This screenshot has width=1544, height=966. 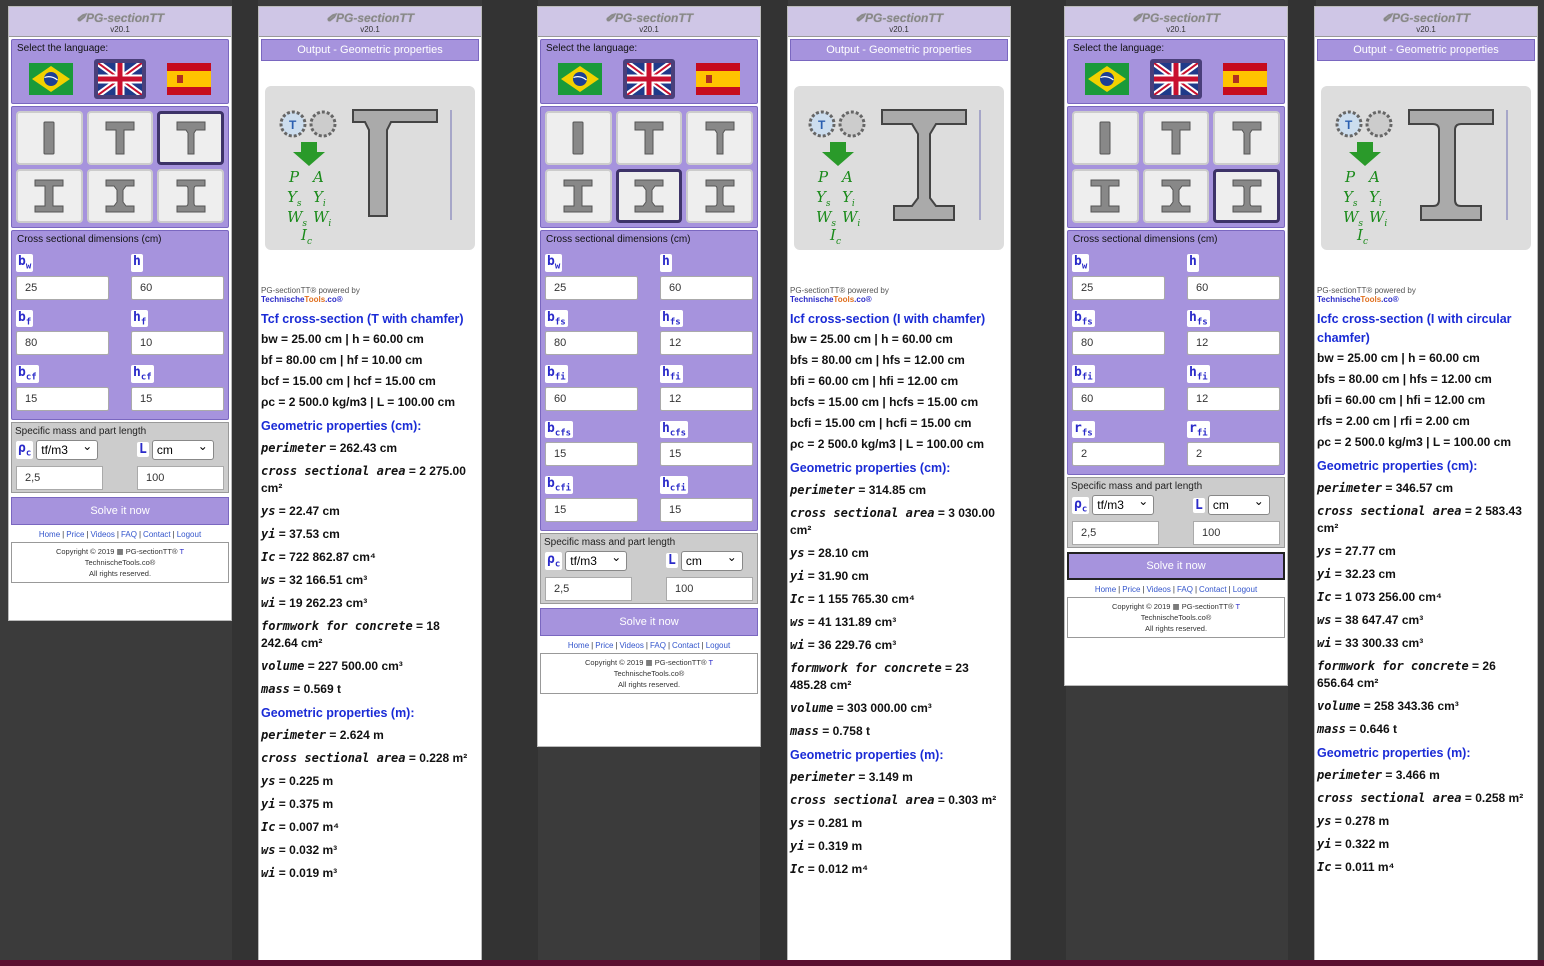 I want to click on field-bfi: bfi 60, so click(x=591, y=389).